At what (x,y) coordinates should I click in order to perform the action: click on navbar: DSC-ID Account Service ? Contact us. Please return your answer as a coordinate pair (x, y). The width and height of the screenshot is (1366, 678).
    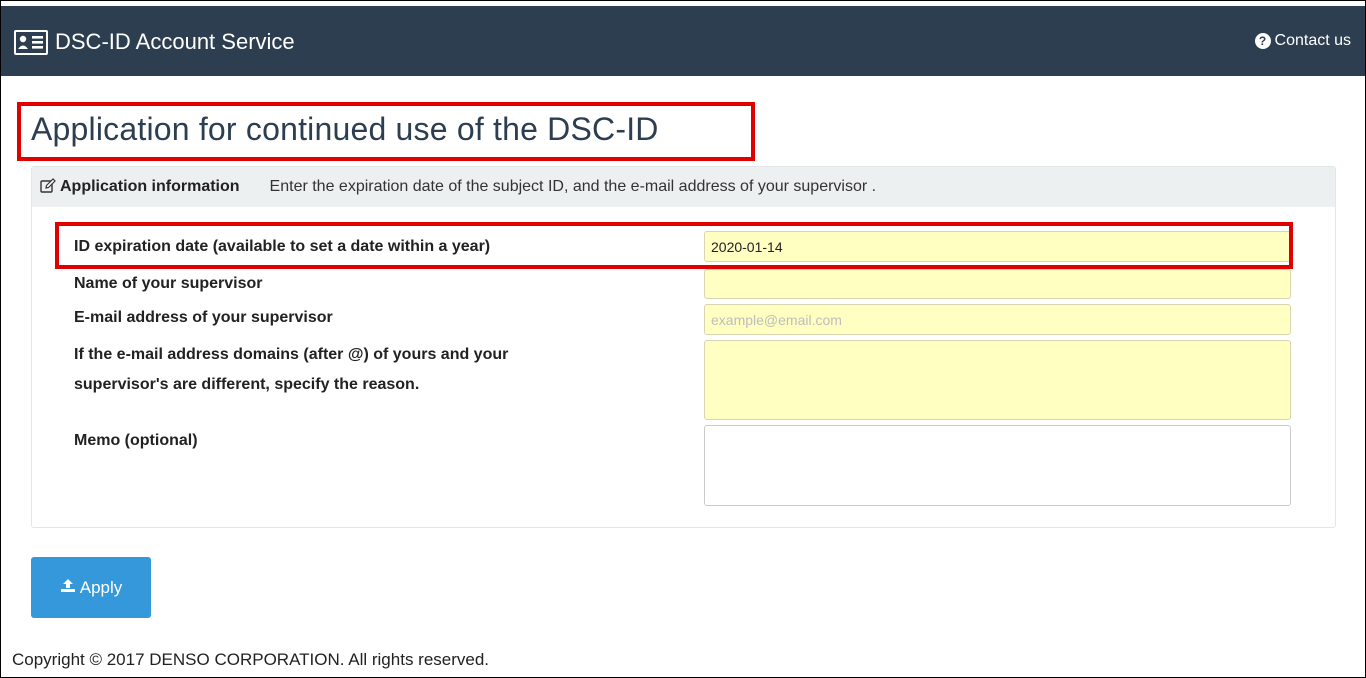
    Looking at the image, I should click on (683, 41).